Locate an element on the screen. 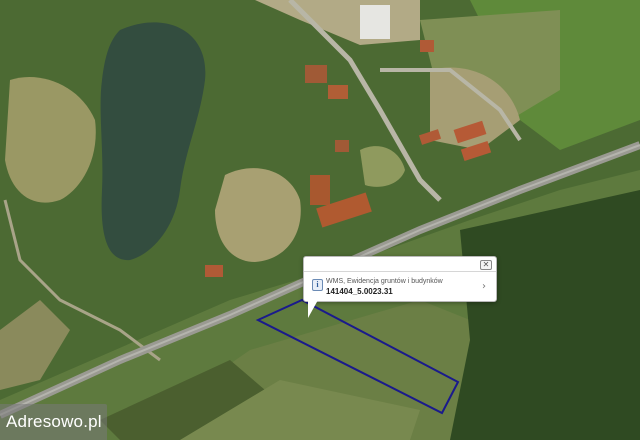 The width and height of the screenshot is (640, 440). info-icon: i is located at coordinates (317, 285).